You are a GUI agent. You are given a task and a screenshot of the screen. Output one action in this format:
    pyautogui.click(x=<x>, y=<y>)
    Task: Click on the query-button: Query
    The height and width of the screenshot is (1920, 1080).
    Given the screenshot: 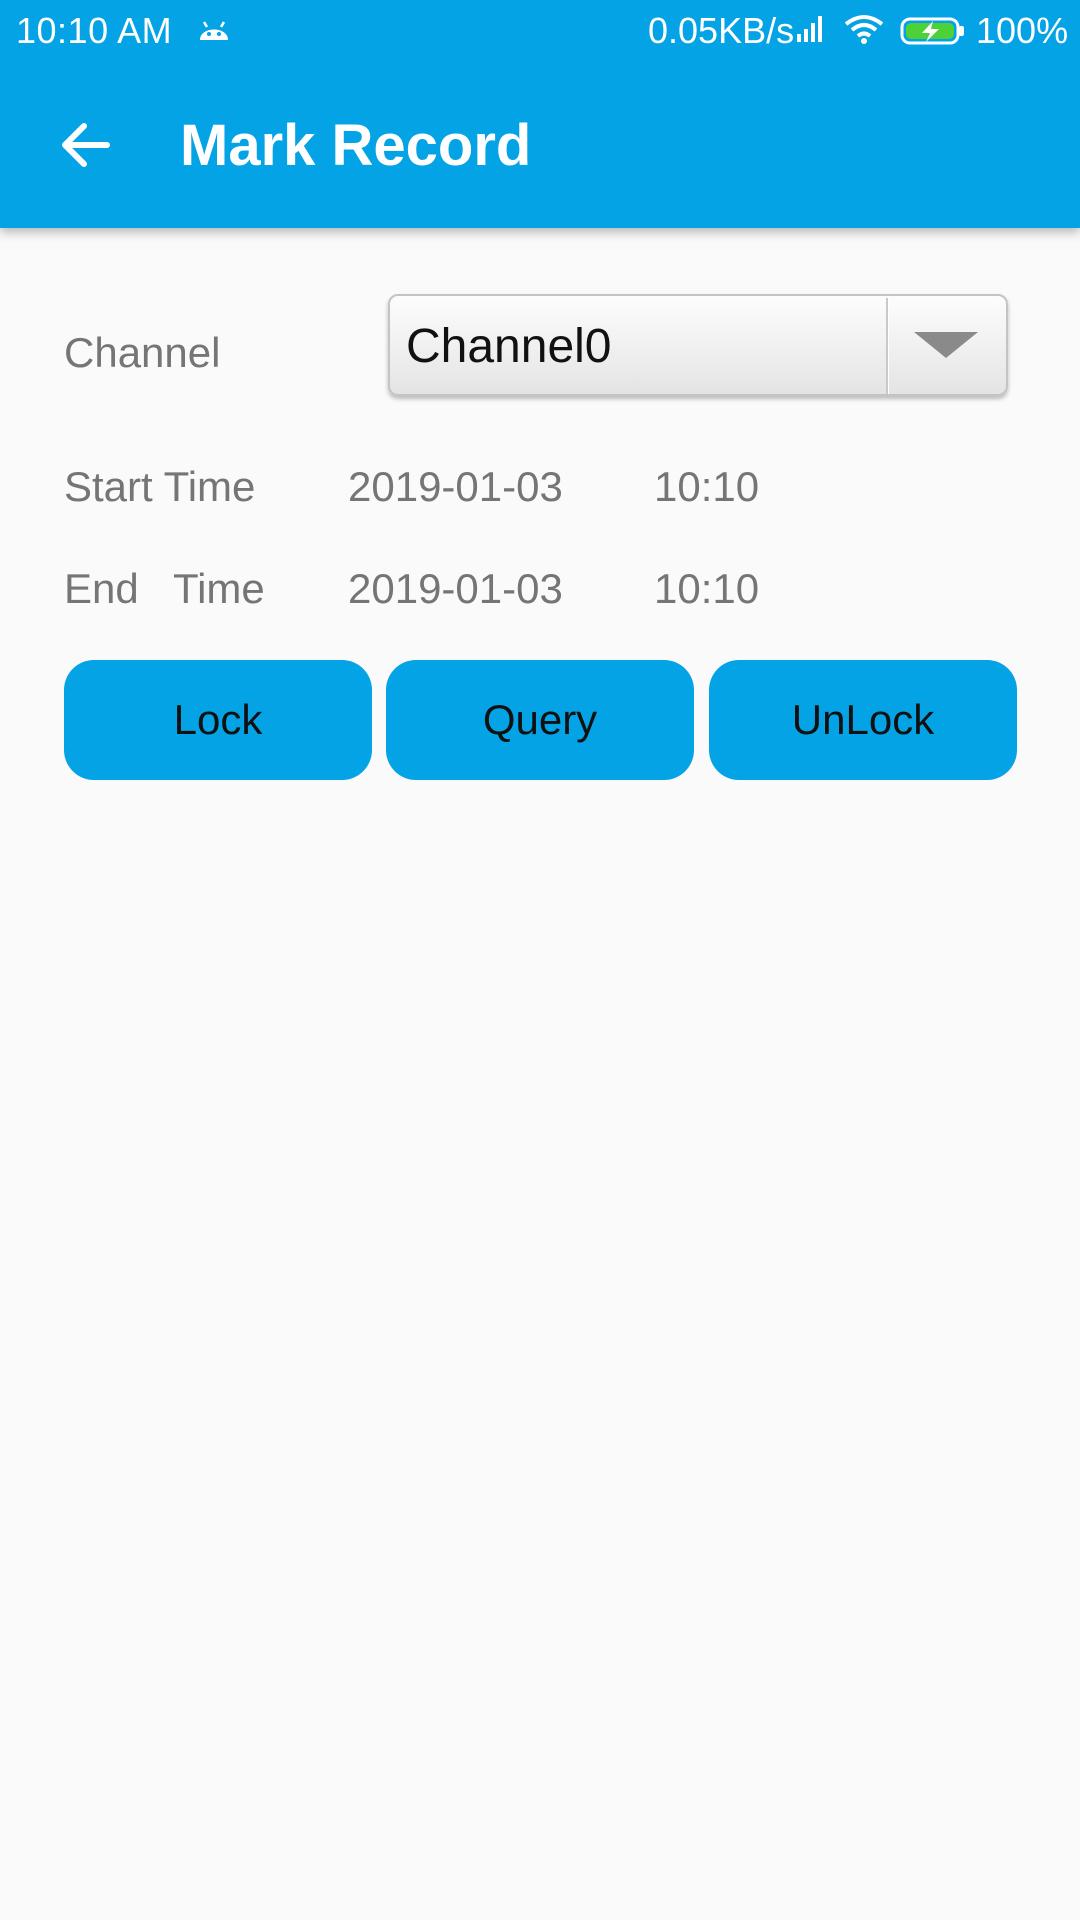 What is the action you would take?
    pyautogui.click(x=540, y=720)
    